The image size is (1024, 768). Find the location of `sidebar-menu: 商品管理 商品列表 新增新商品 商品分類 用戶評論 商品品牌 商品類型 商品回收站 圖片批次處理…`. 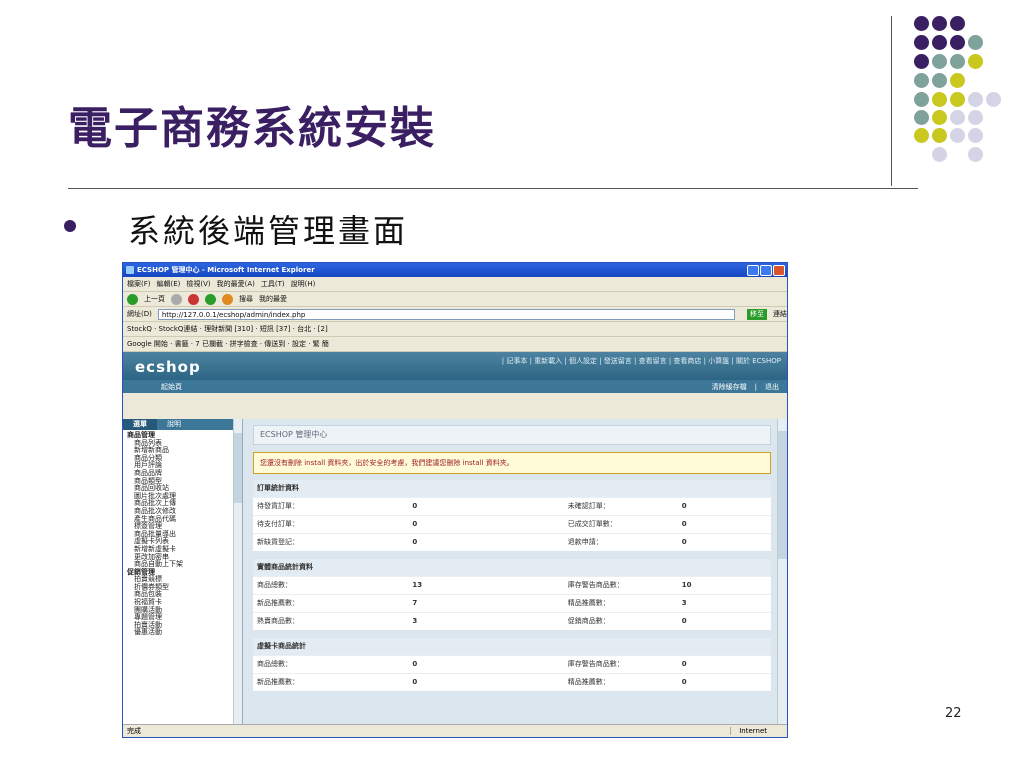

sidebar-menu: 商品管理 商品列表 新增新商品 商品分類 用戶評論 商品品牌 商品類型 商品回收站 圖片批次處理… is located at coordinates (182, 534).